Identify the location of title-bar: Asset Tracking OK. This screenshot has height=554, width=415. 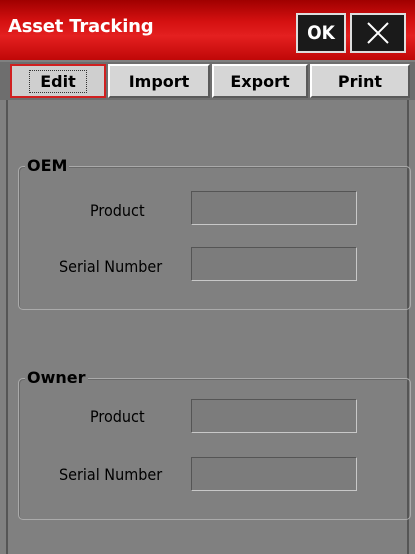
(207, 30).